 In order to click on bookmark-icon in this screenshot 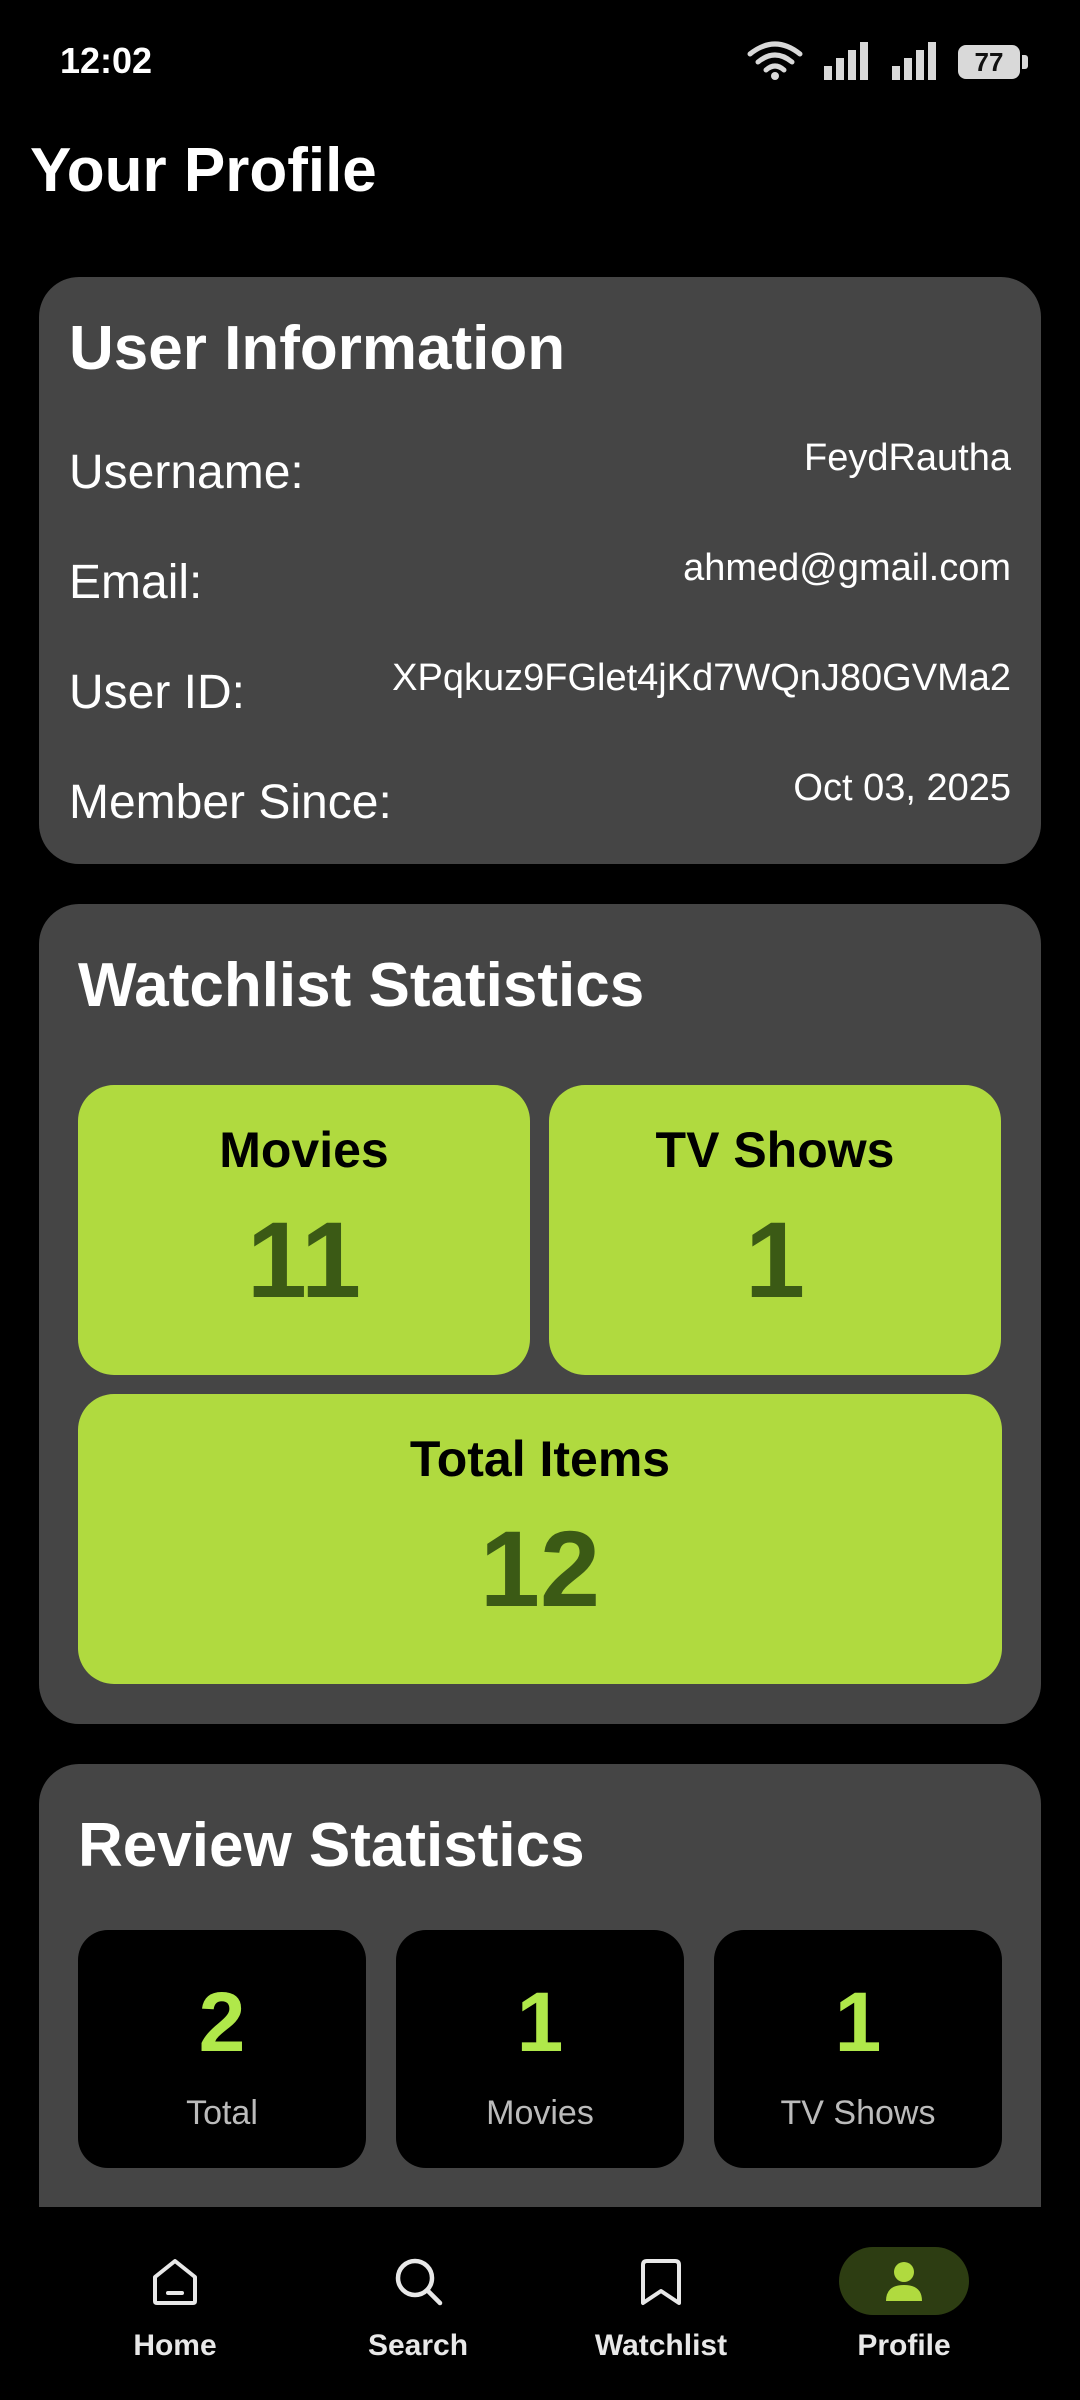, I will do `click(661, 2281)`.